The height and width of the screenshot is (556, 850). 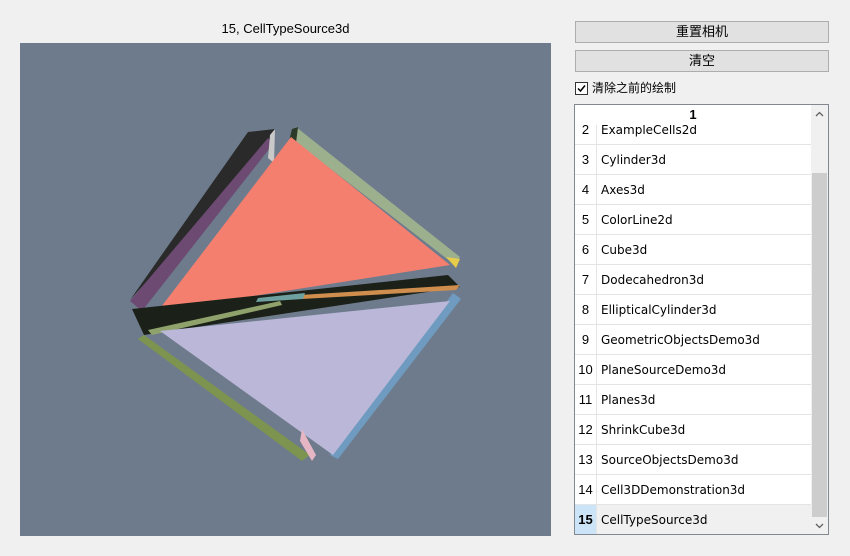 What do you see at coordinates (586, 249) in the screenshot?
I see `row-number: 6` at bounding box center [586, 249].